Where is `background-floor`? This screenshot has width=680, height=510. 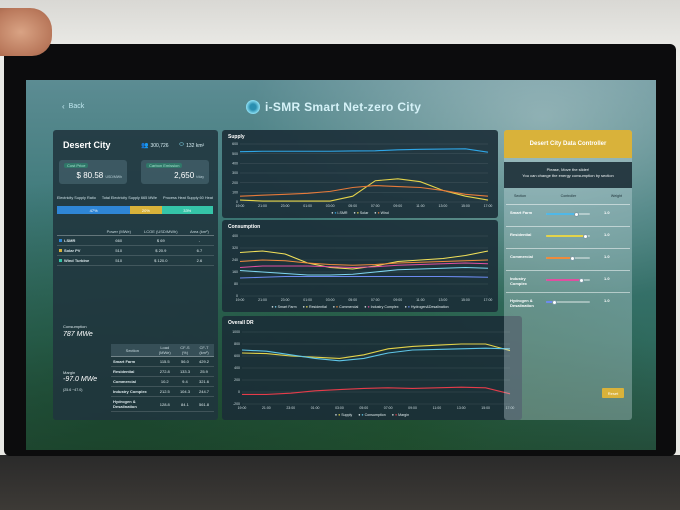 background-floor is located at coordinates (340, 482).